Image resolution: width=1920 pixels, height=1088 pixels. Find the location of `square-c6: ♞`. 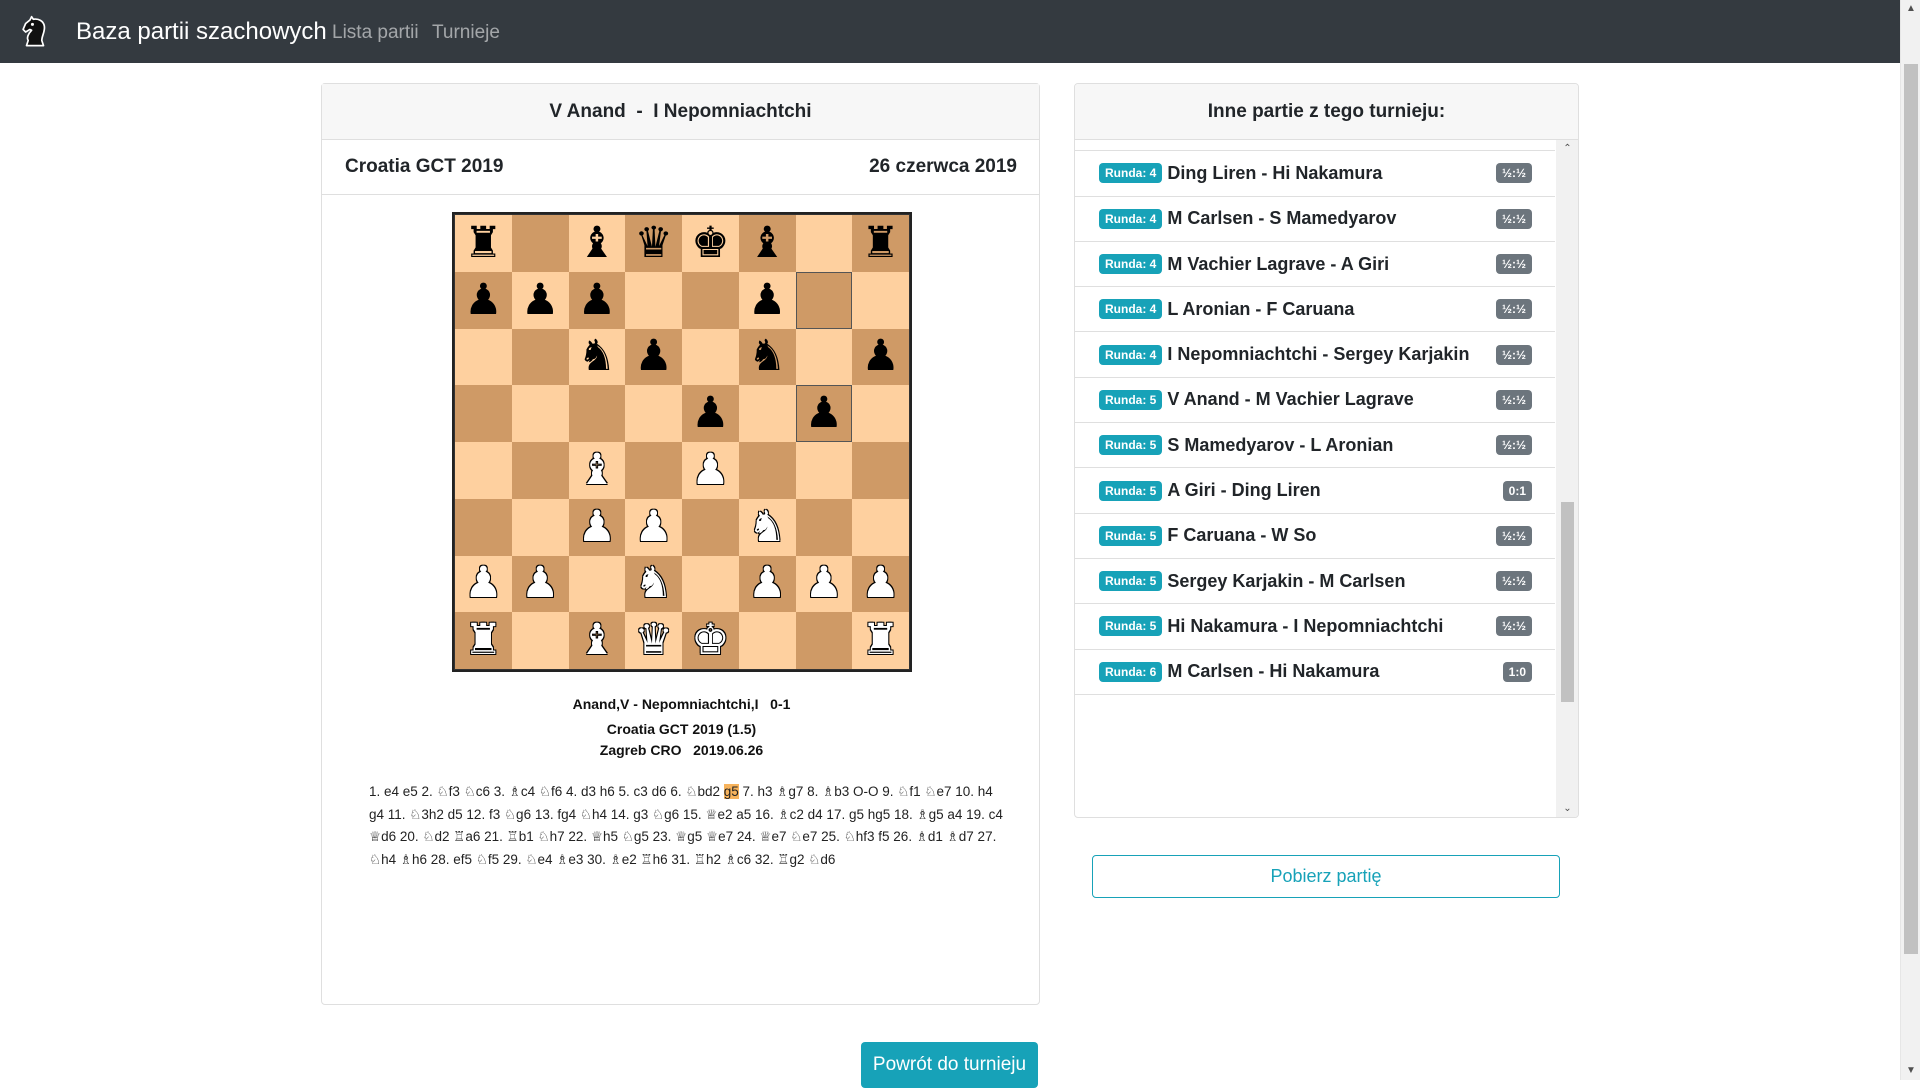

square-c6: ♞ is located at coordinates (597, 357).